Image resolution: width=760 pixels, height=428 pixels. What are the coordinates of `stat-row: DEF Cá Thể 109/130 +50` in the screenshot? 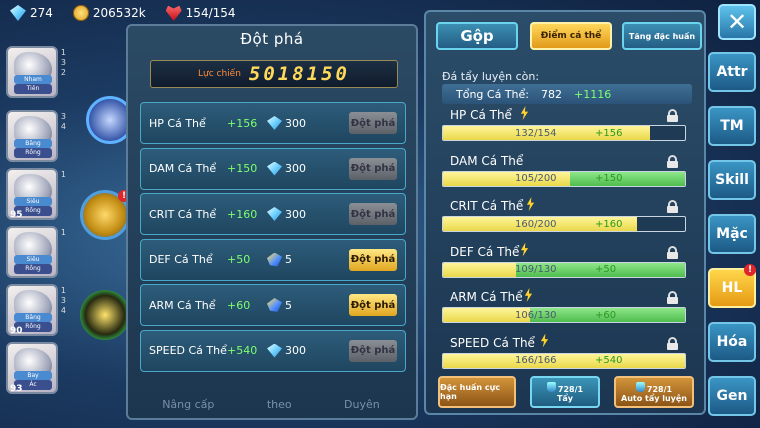 It's located at (567, 265).